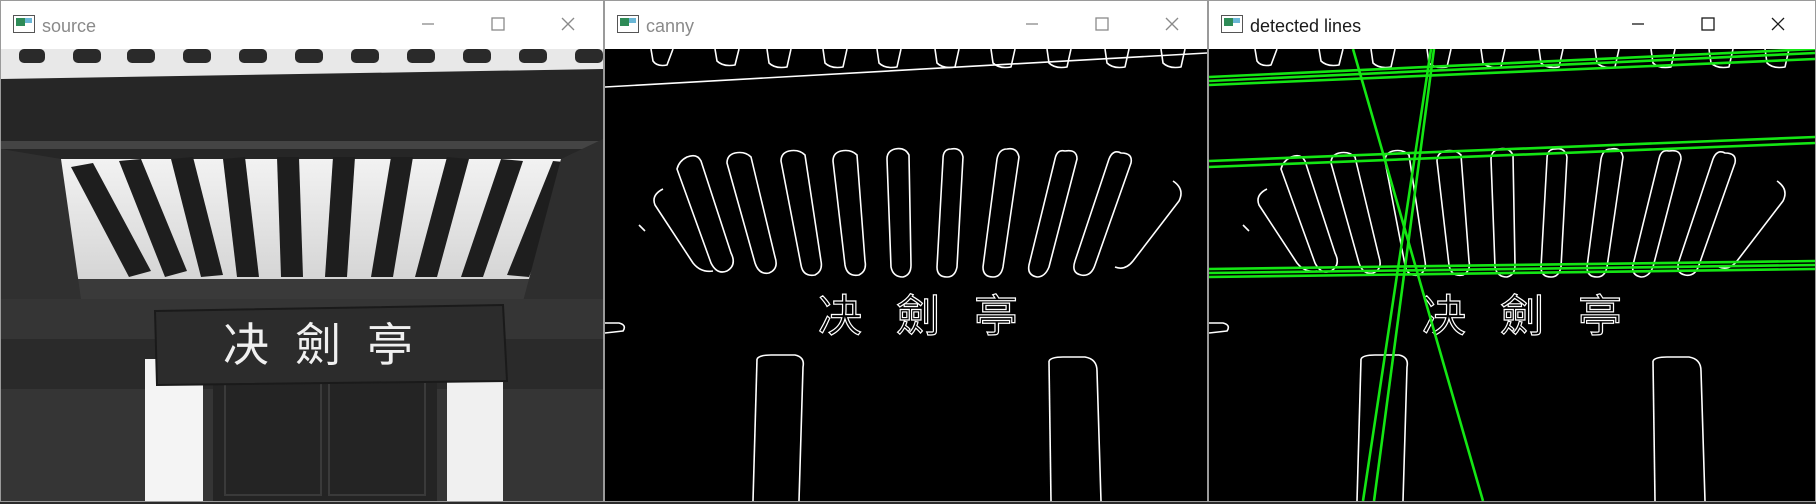 The image size is (1816, 504). Describe the element at coordinates (906, 25) in the screenshot. I see `title-bar: canny` at that location.